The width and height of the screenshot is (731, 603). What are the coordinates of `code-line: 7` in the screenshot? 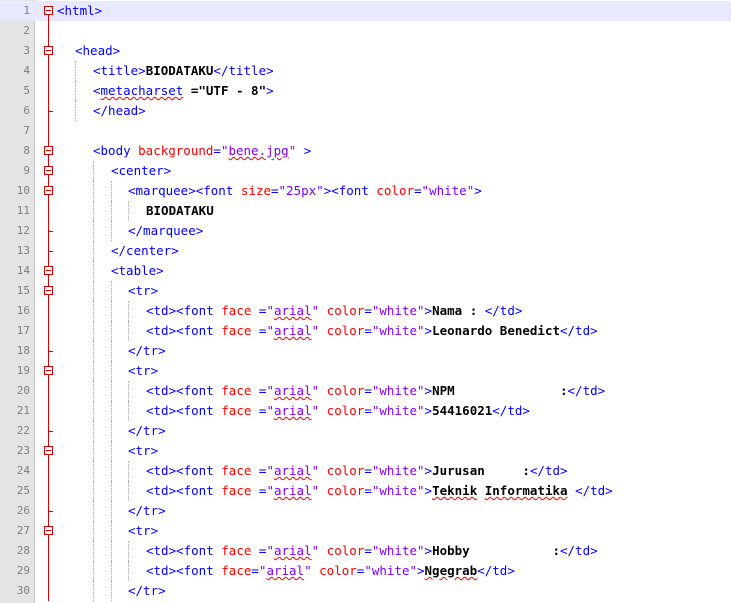 It's located at (365, 131).